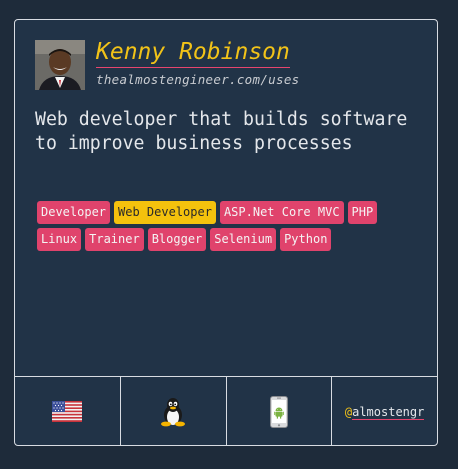 This screenshot has width=458, height=469. I want to click on avatar-photo-icon, so click(60, 65).